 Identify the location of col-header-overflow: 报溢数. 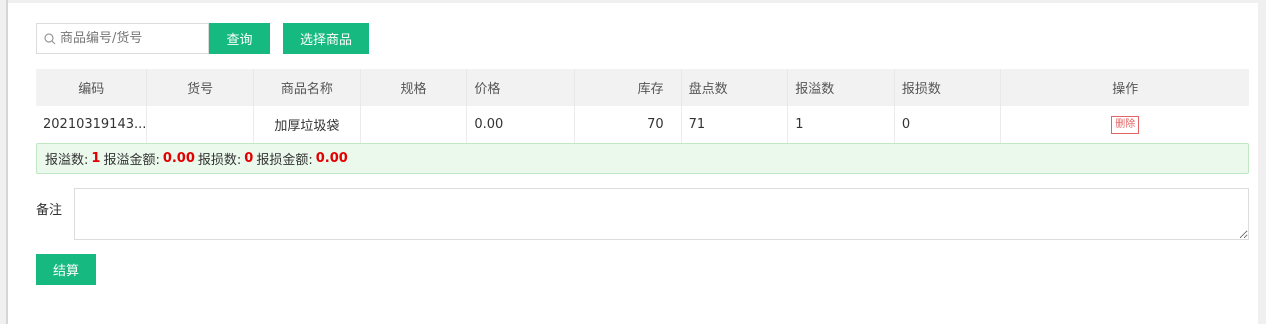
(841, 87).